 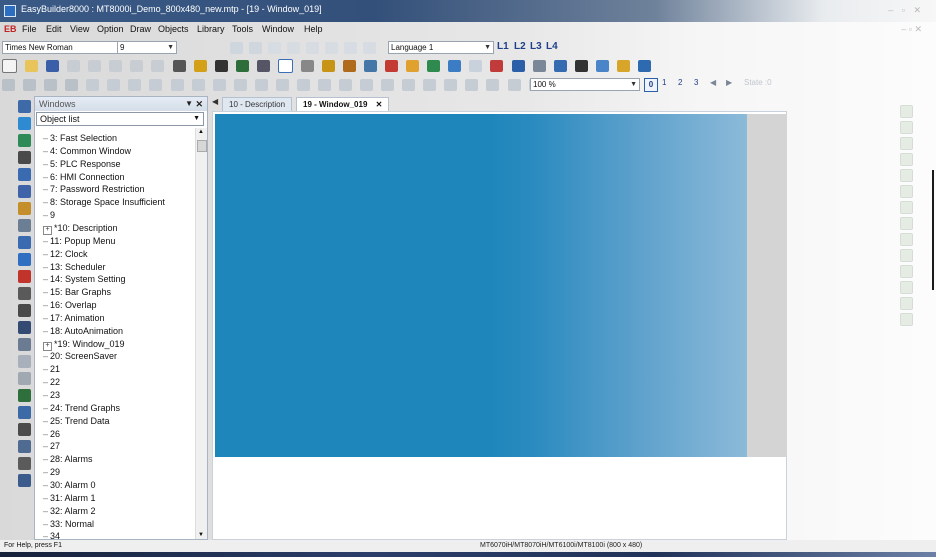 I want to click on tree-item: –9, so click(x=49, y=215).